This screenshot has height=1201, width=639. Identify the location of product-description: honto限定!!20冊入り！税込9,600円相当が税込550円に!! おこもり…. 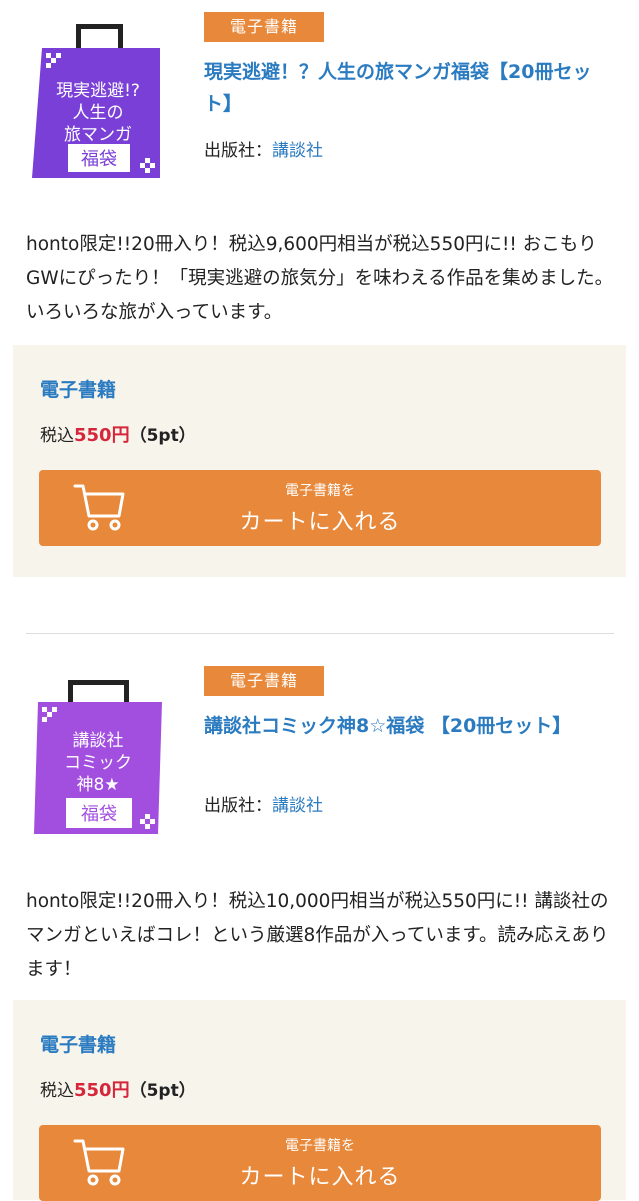
(320, 278).